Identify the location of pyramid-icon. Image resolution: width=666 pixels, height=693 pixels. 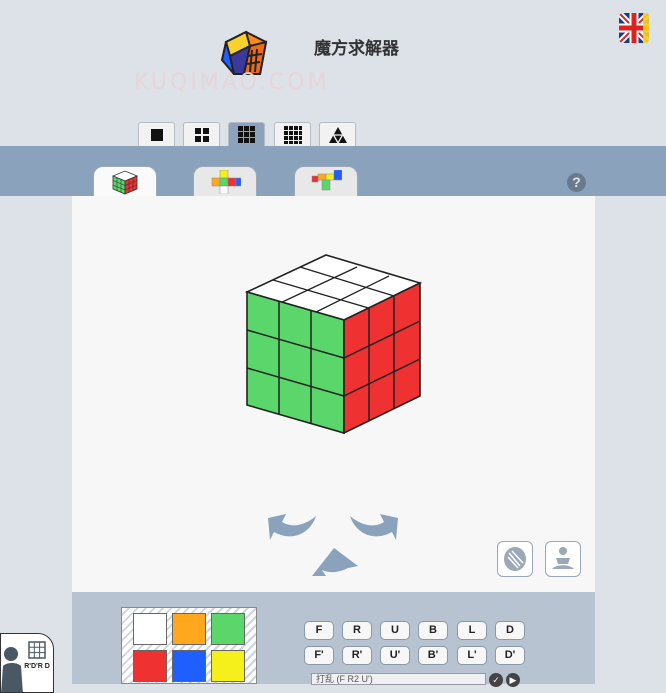
(337, 134).